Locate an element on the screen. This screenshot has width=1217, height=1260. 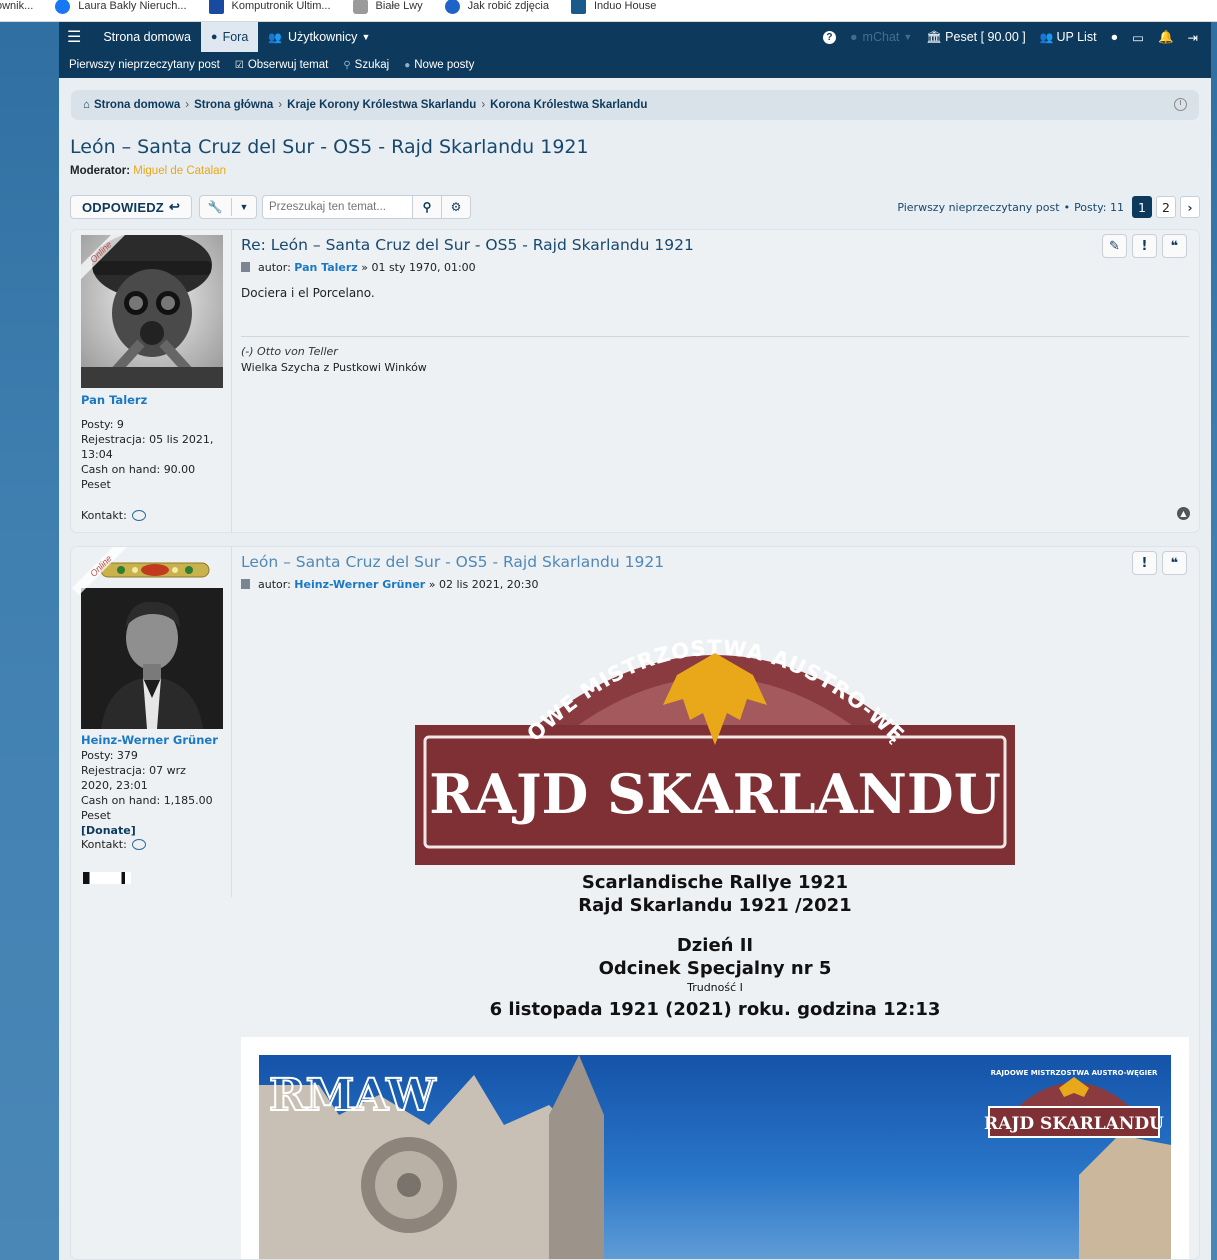
page-2-button: 2 is located at coordinates (1166, 207).